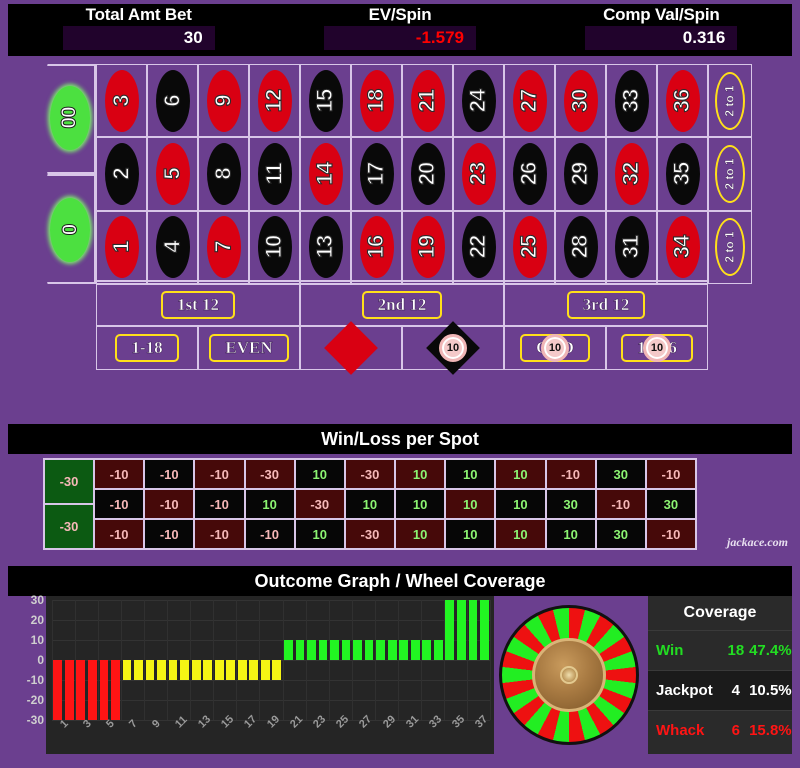 This screenshot has height=768, width=800. I want to click on bet-spot-18: 18, so click(376, 101).